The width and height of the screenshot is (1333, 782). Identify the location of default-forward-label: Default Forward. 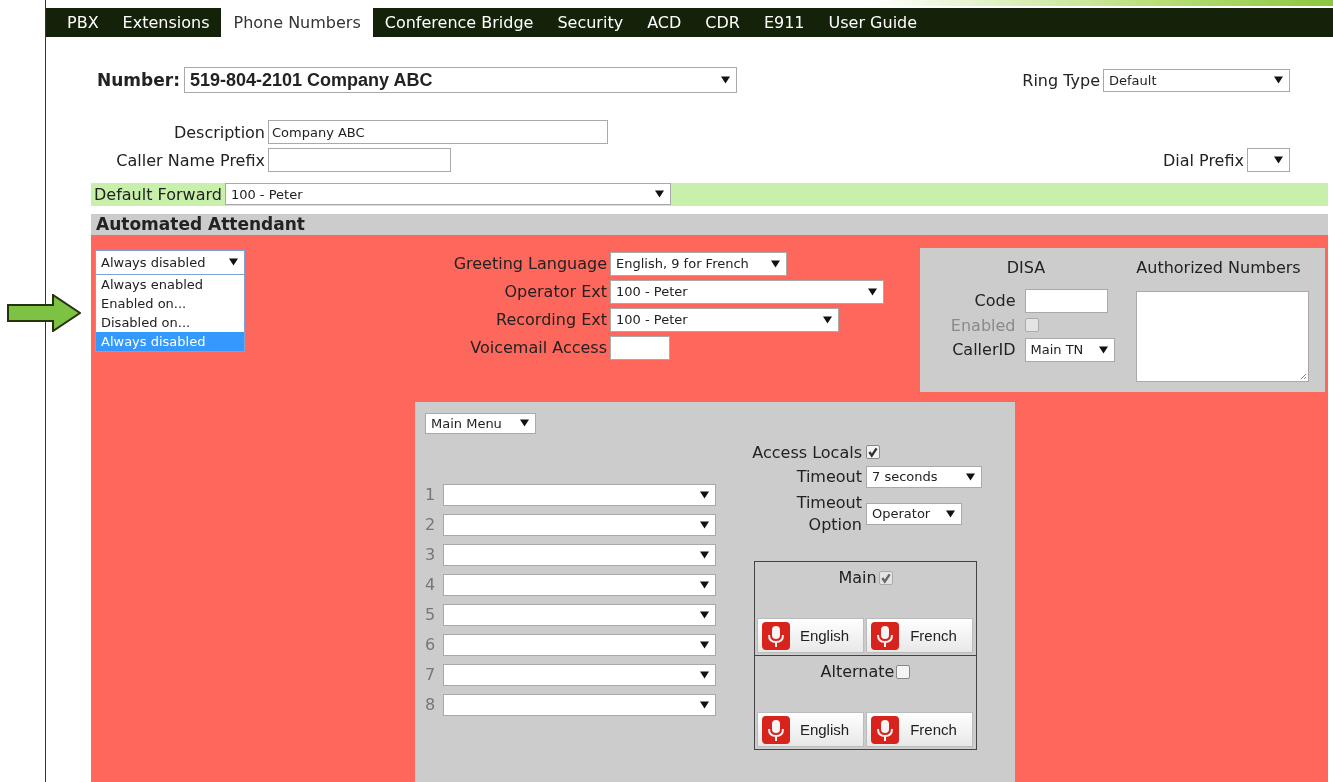
(158, 194).